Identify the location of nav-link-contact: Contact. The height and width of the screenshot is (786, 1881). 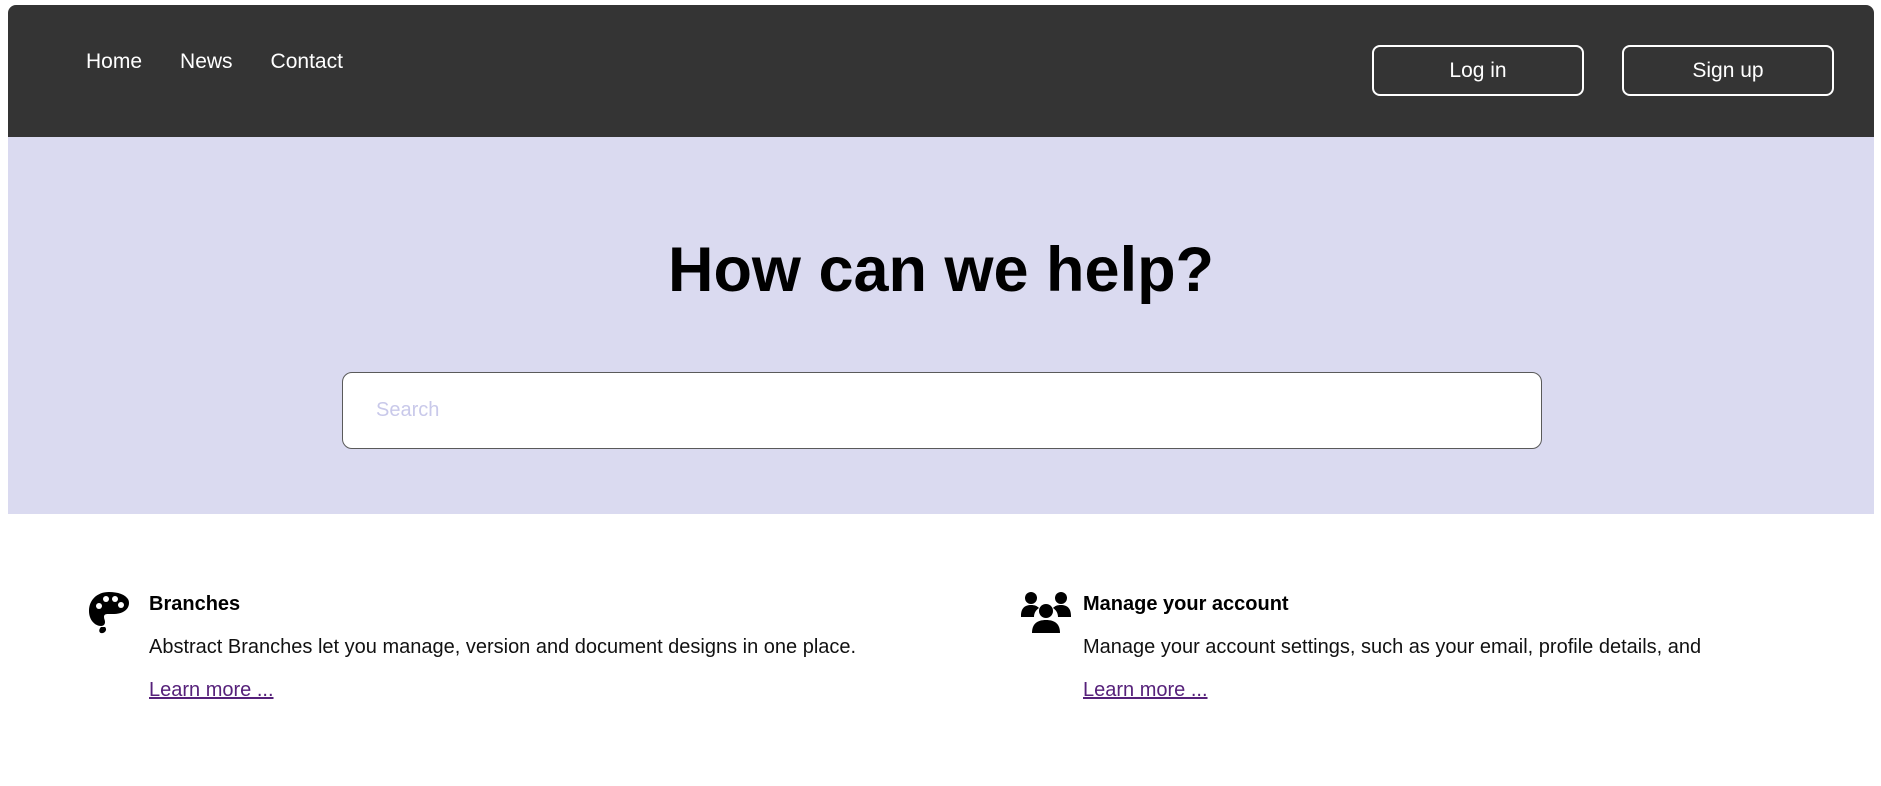
(307, 62).